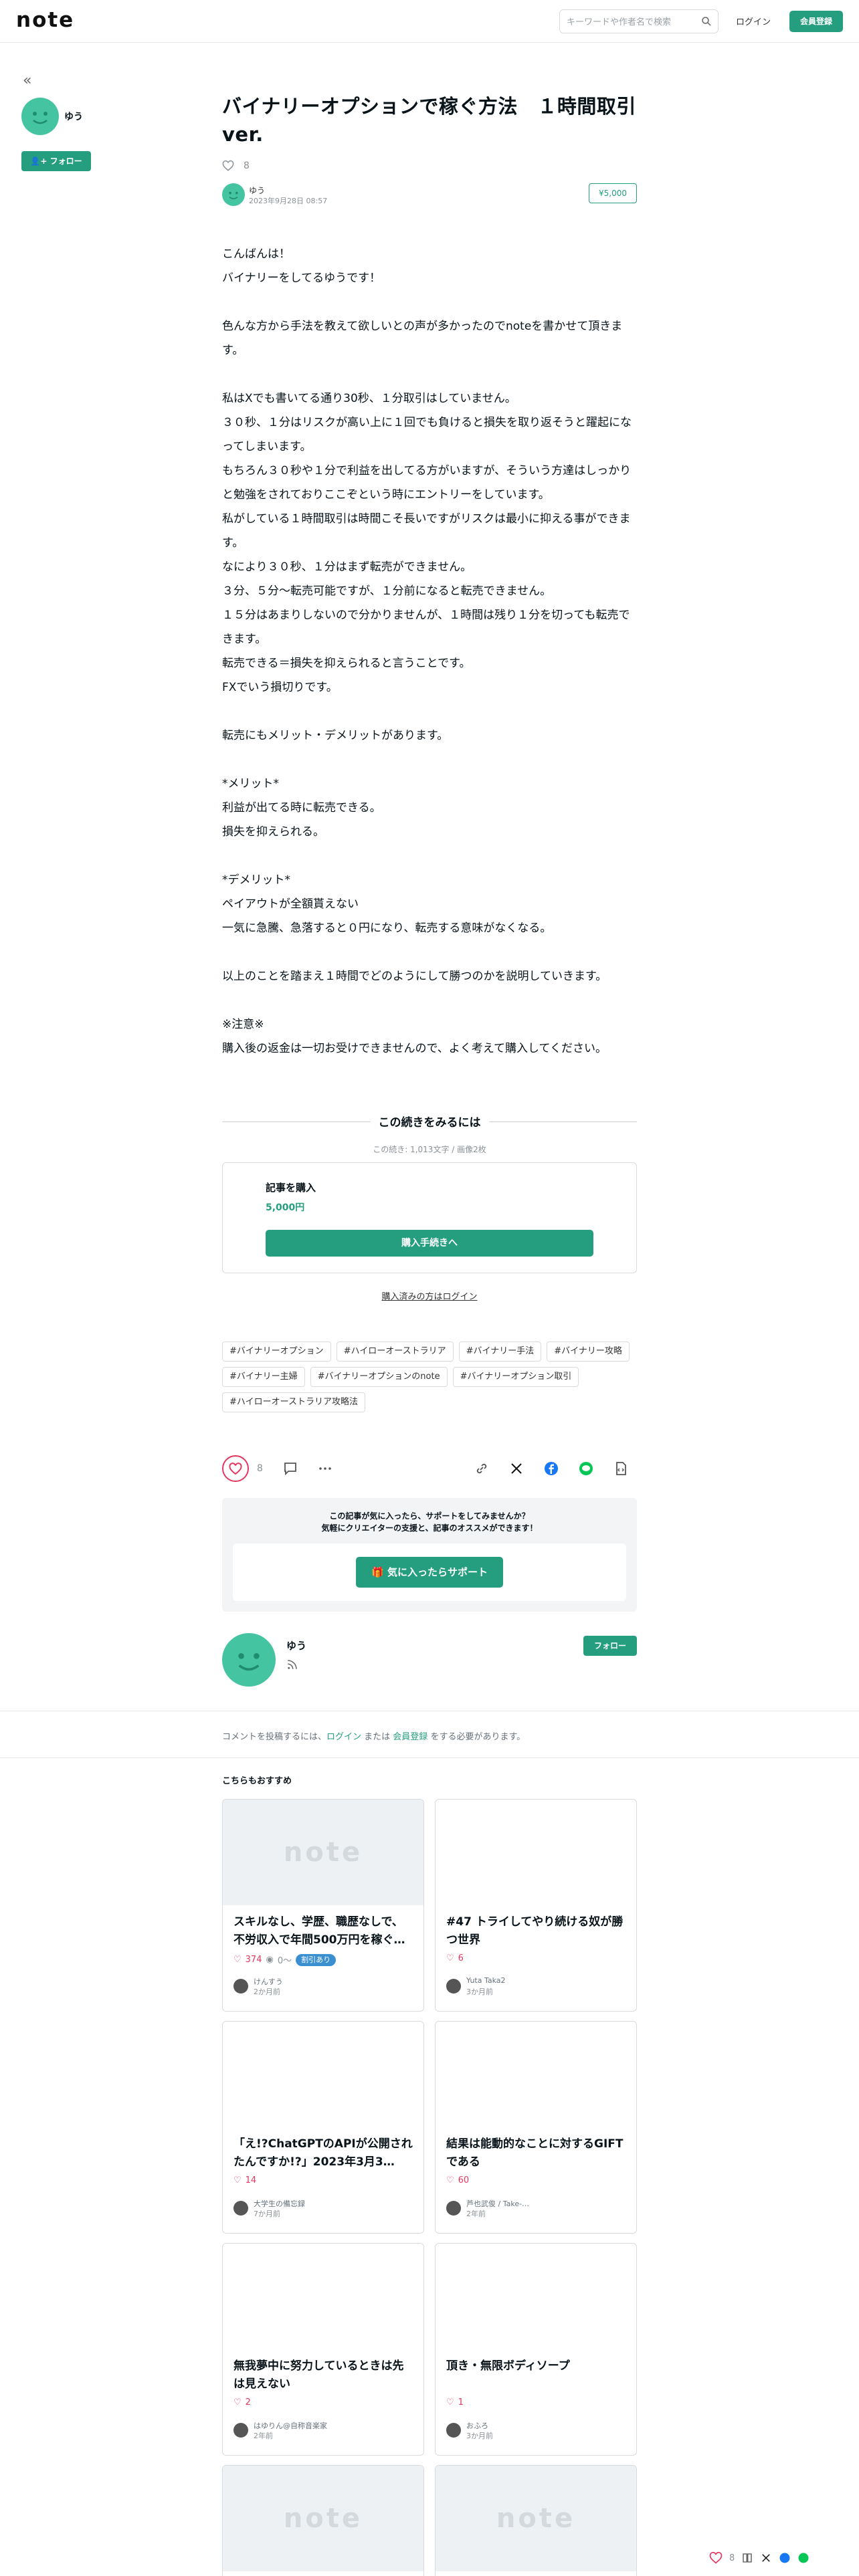 This screenshot has width=859, height=2576. What do you see at coordinates (27, 80) in the screenshot?
I see `collapse-sidebar-icon: «` at bounding box center [27, 80].